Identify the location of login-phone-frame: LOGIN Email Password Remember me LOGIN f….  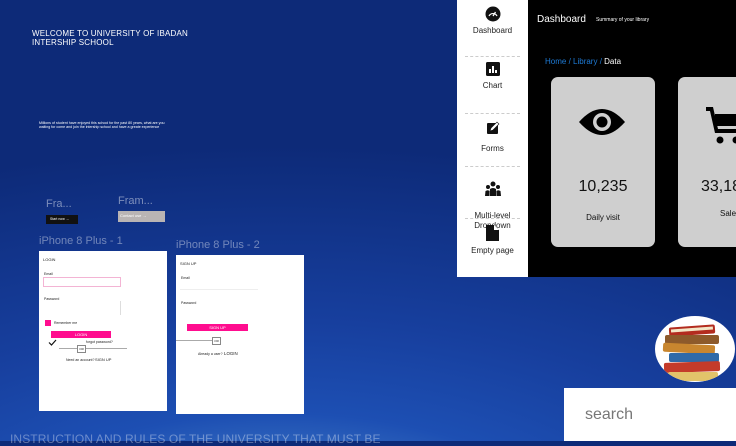
(103, 331).